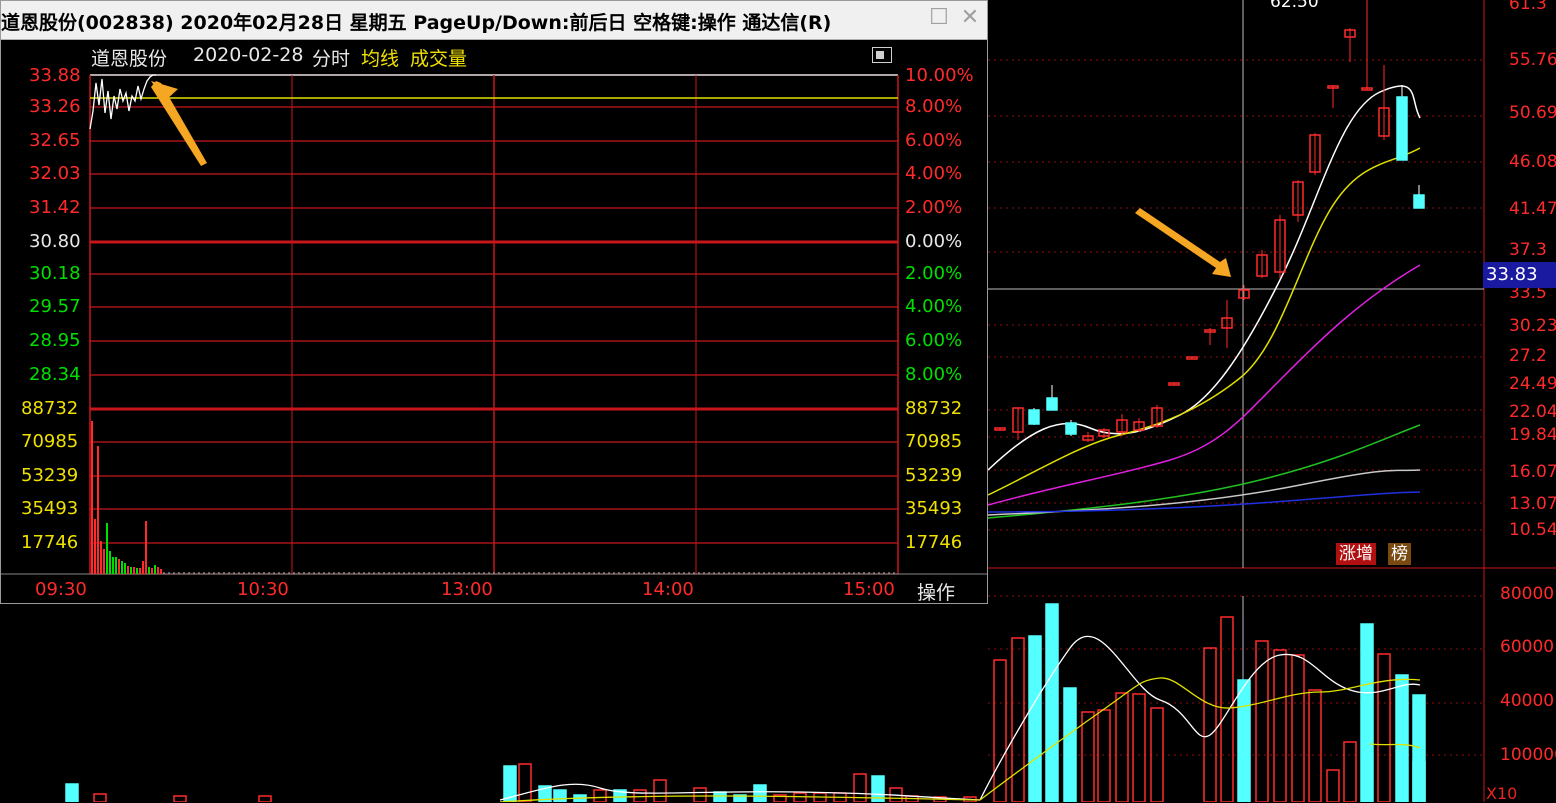  I want to click on daily-axis-label: 41.47, so click(1532, 209).